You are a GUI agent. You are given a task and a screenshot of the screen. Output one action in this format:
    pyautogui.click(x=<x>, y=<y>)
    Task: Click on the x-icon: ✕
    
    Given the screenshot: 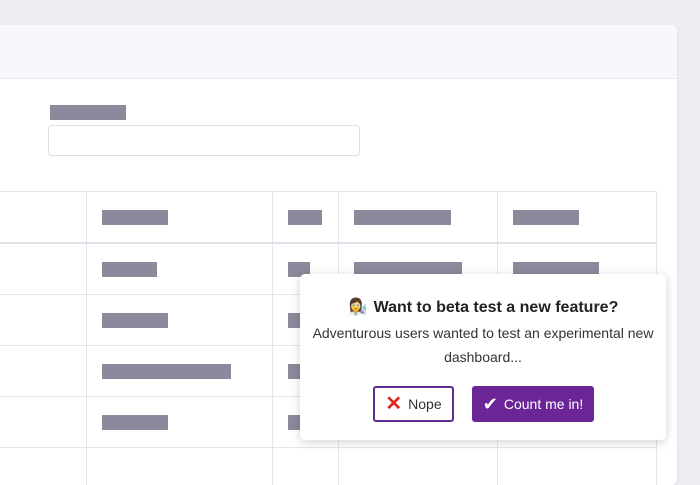 What is the action you would take?
    pyautogui.click(x=393, y=404)
    